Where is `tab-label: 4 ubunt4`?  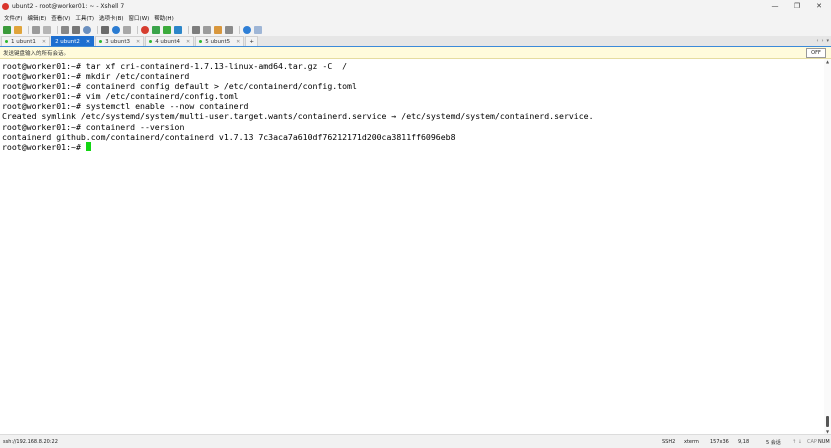
tab-label: 4 ubunt4 is located at coordinates (168, 41).